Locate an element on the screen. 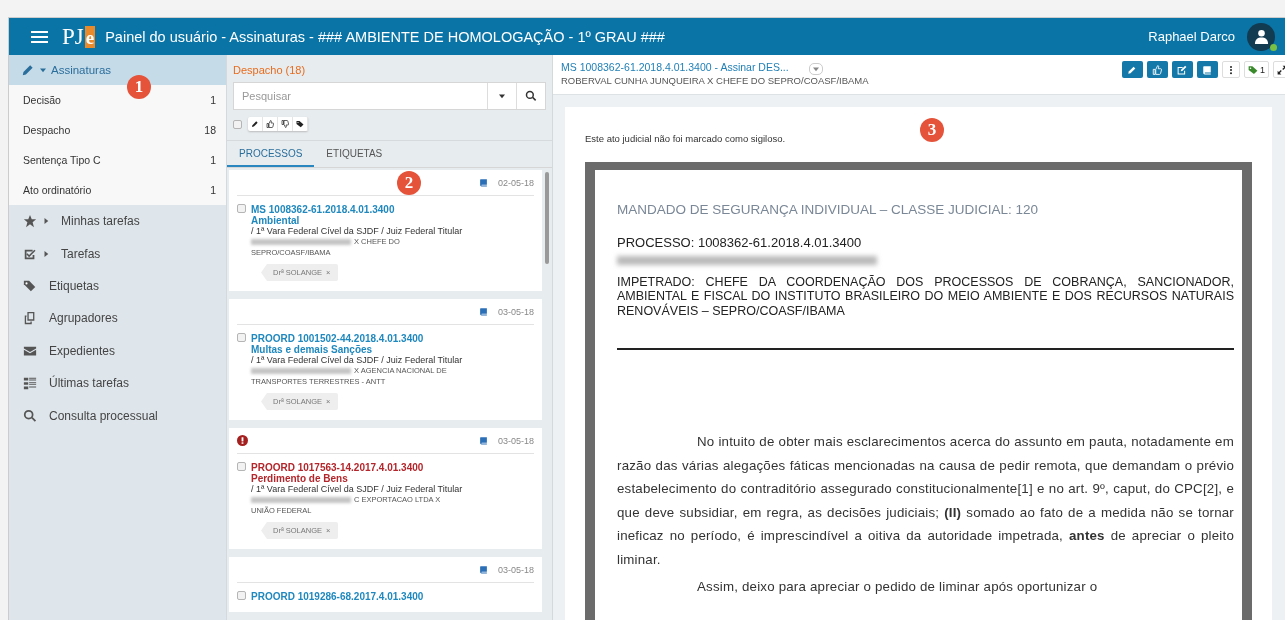 Image resolution: width=1285 pixels, height=620 pixels. sidebar-item: Expedientes is located at coordinates (117, 350).